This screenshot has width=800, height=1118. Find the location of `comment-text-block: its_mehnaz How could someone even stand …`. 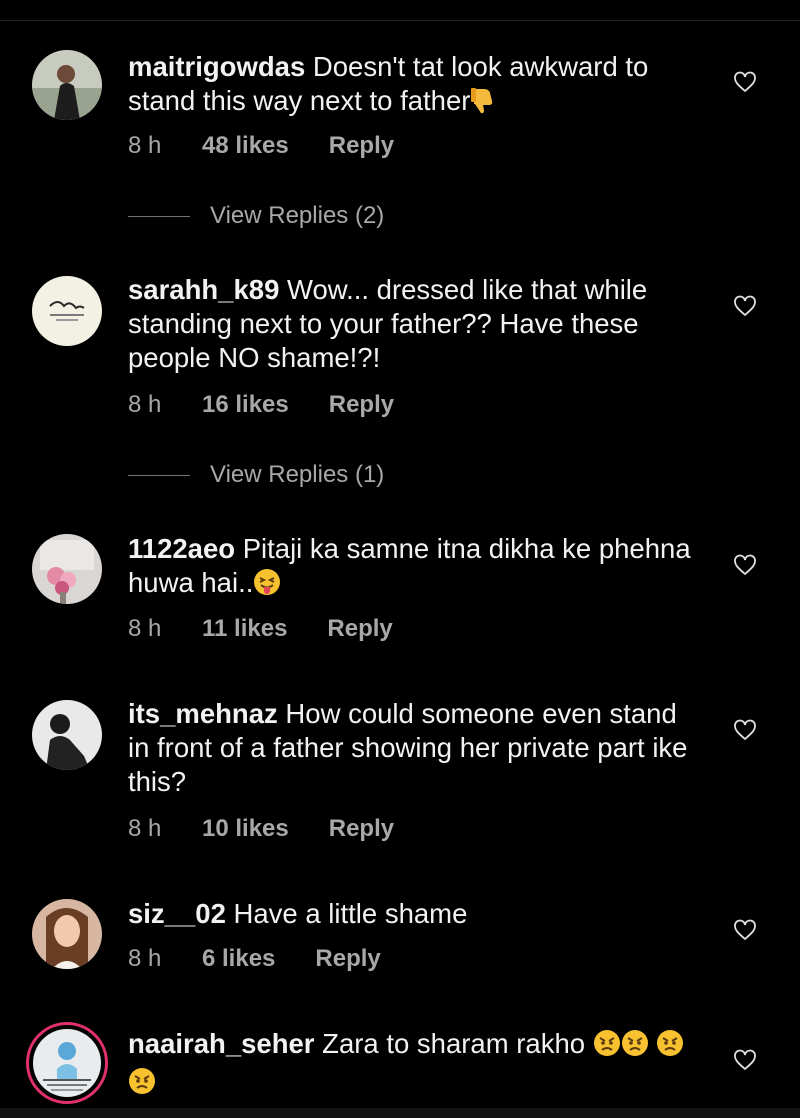

comment-text-block: its_mehnaz How could someone even stand … is located at coordinates (413, 748).